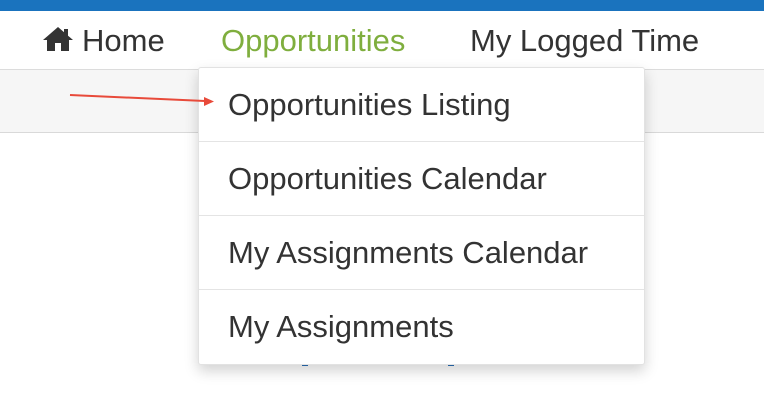 This screenshot has width=764, height=412. Describe the element at coordinates (369, 104) in the screenshot. I see `menu-item-label: Opportunities Listing` at that location.